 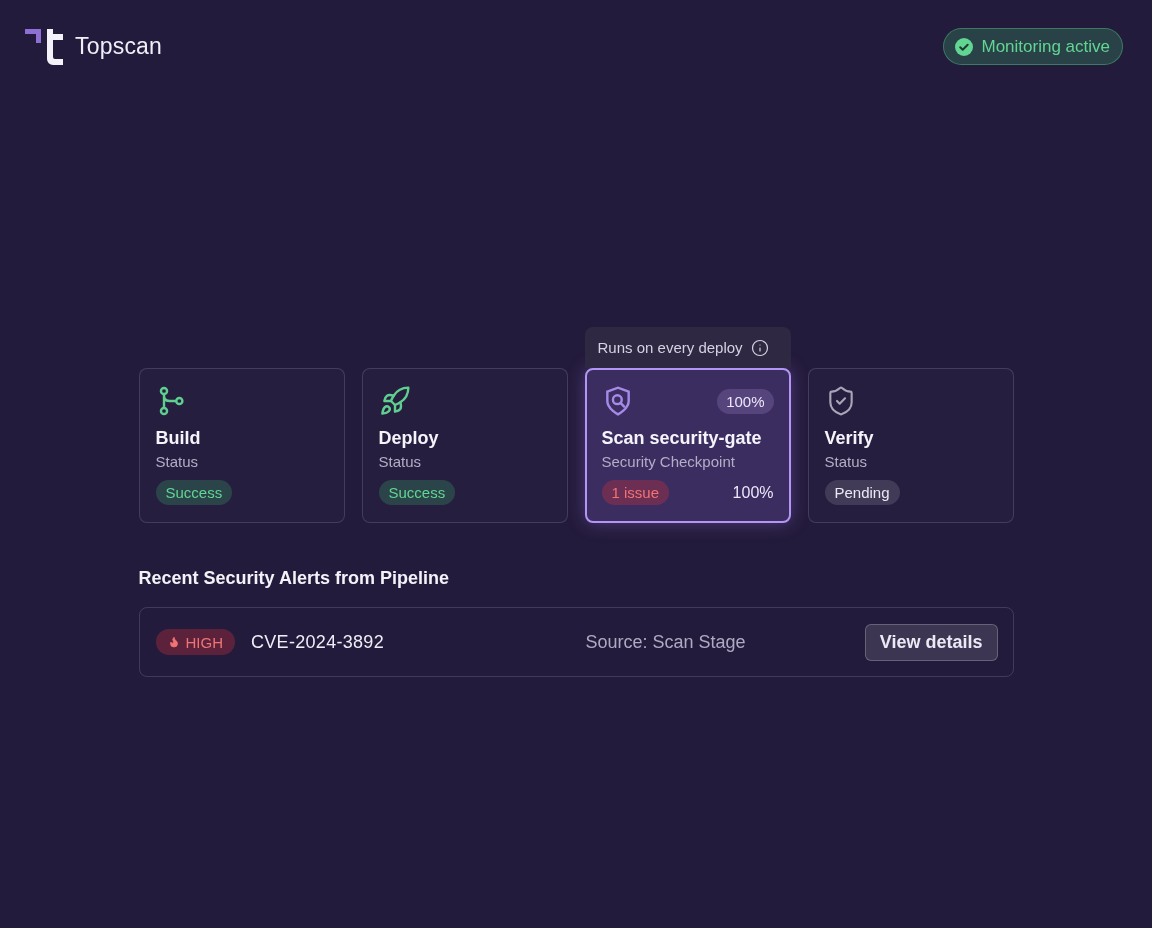 I want to click on stage-card: 100% Scan security-gate Security Checkpoint 1 issue 100%, so click(x=687, y=445).